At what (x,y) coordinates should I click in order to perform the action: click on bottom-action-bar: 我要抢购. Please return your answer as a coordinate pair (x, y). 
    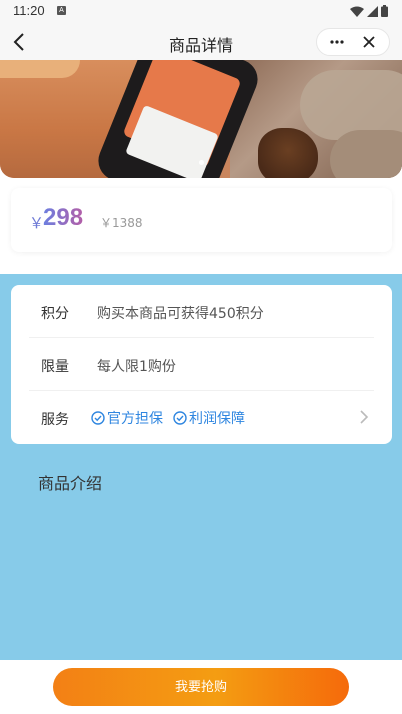
    Looking at the image, I should click on (201, 687).